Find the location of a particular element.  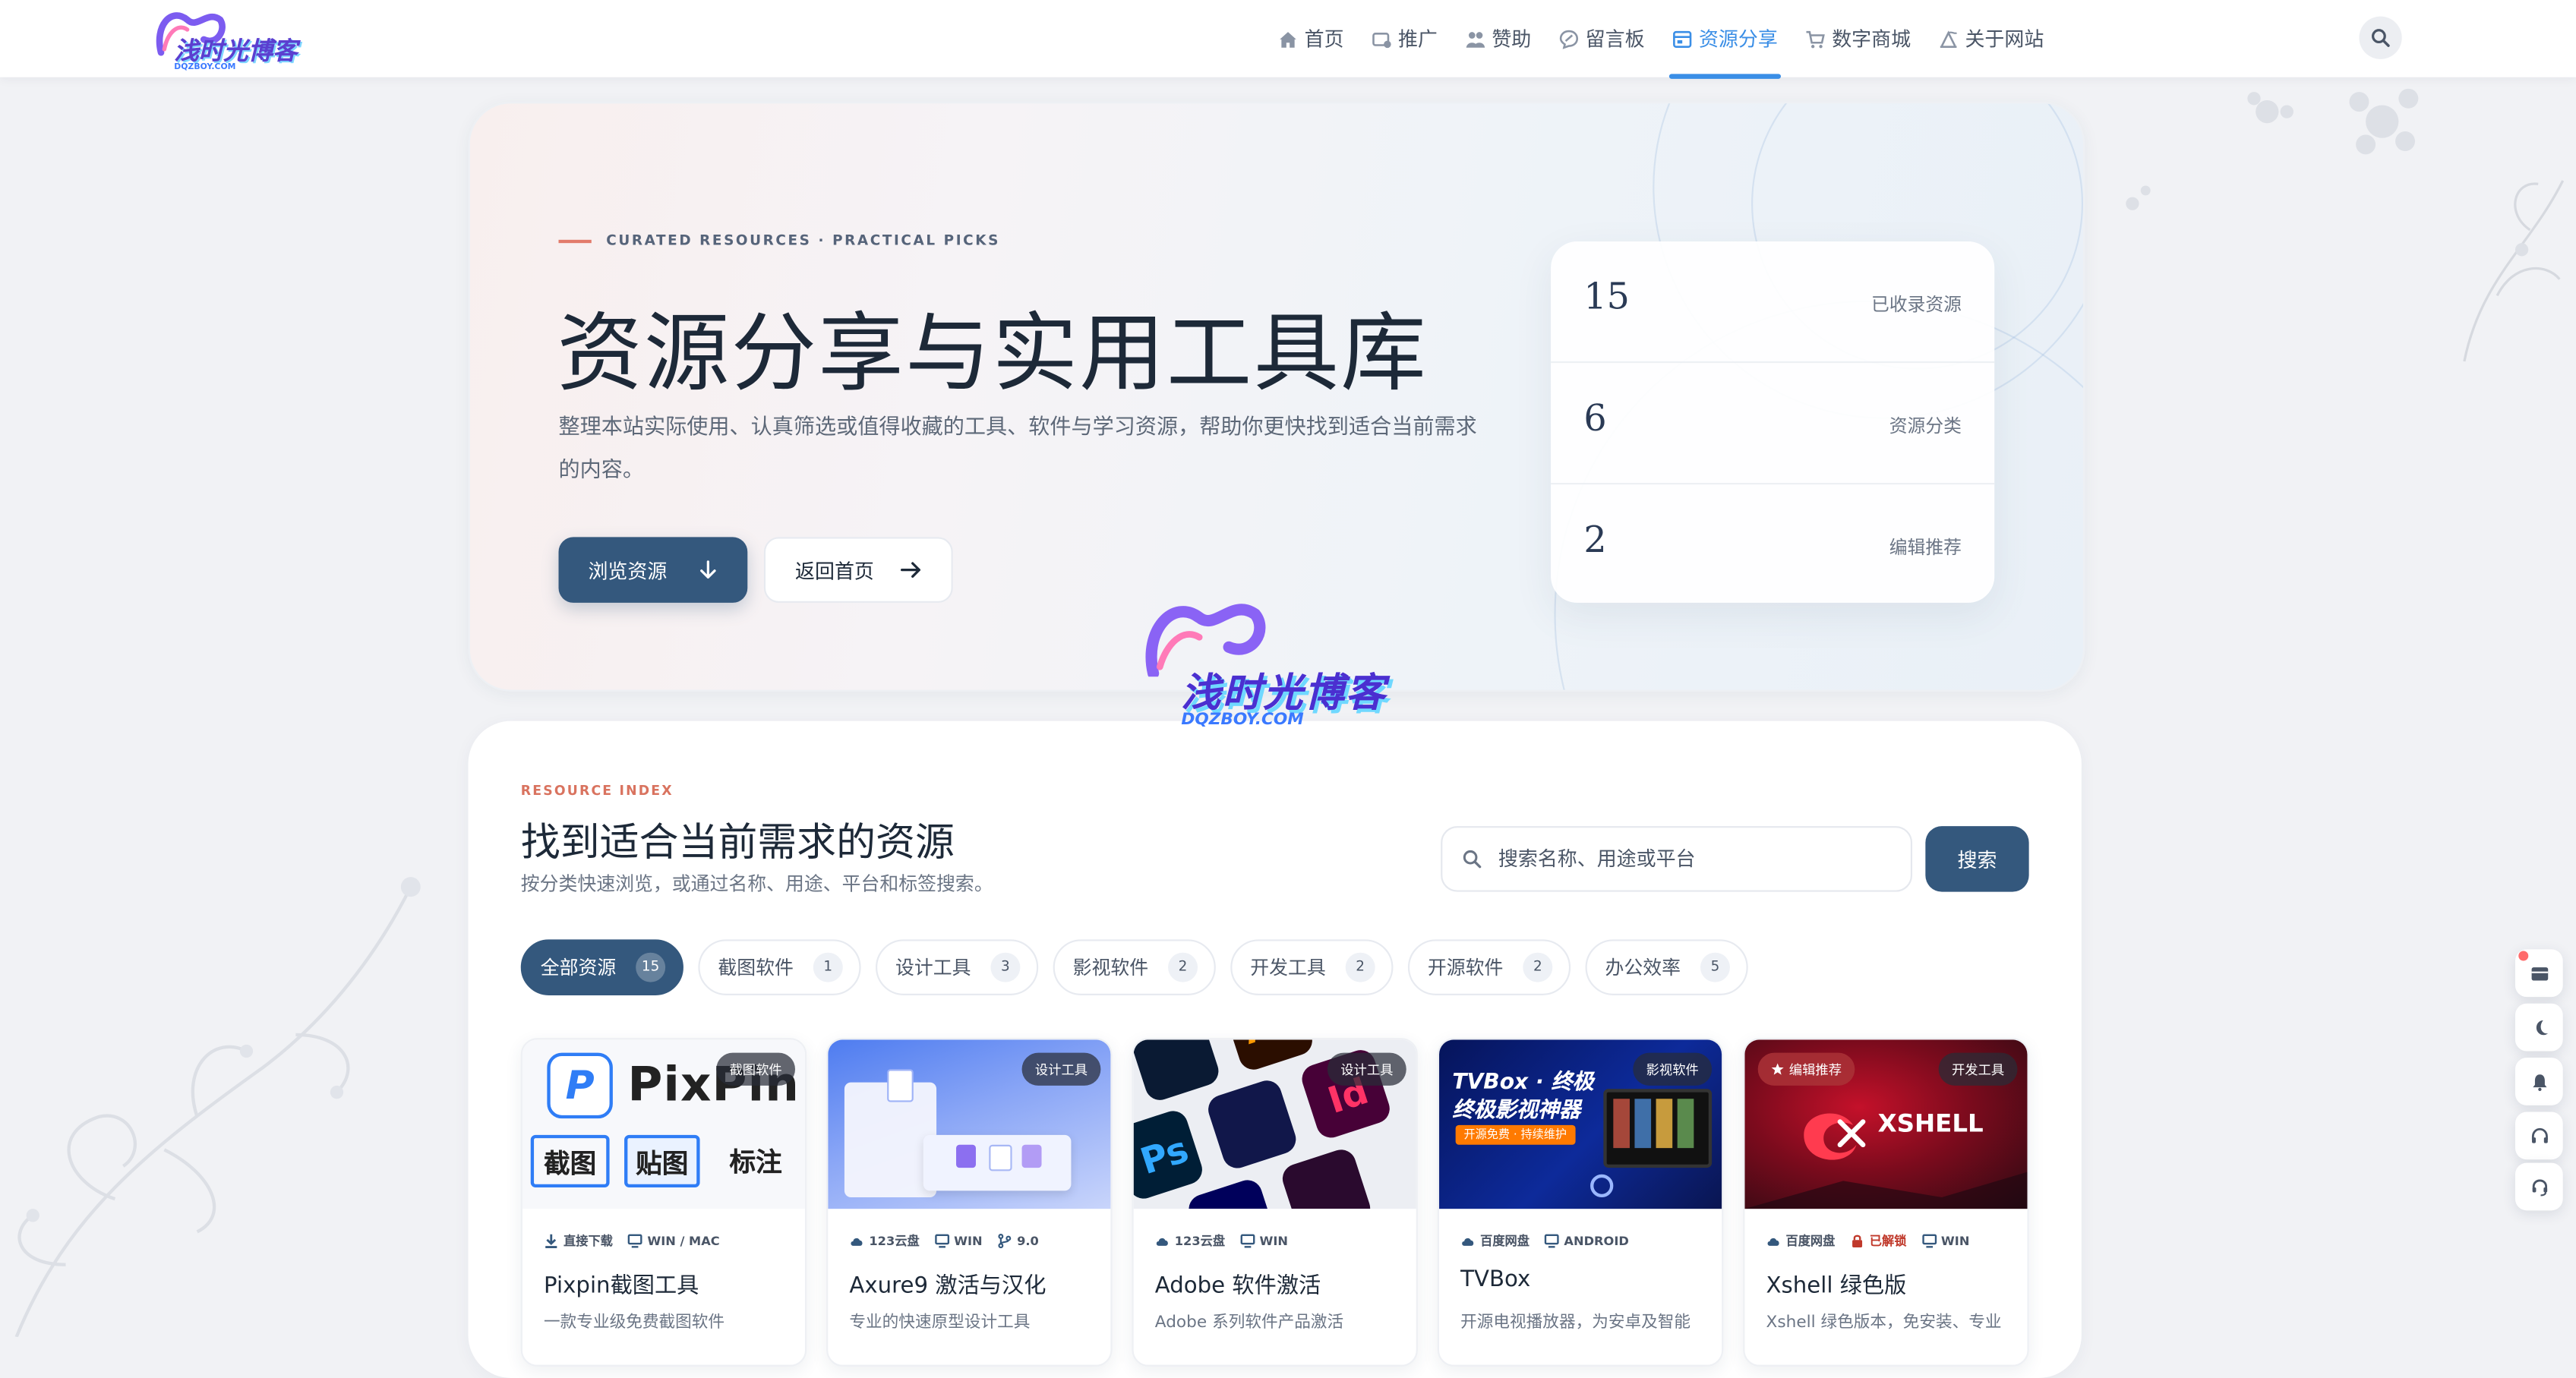

support-button is located at coordinates (2538, 1136).